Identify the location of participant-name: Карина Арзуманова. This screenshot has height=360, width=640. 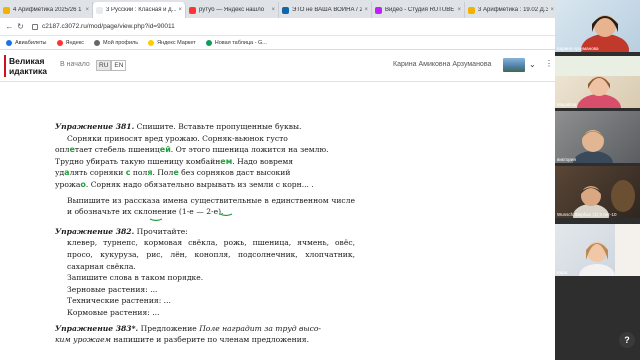
(578, 48).